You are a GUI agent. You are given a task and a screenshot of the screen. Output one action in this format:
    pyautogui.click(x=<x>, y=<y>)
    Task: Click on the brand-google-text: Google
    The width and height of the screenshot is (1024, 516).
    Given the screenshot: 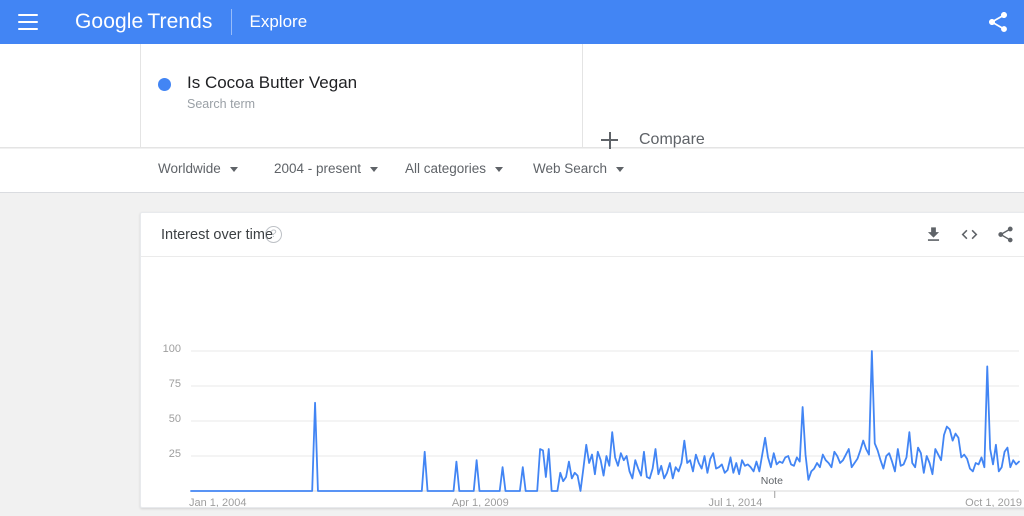 What is the action you would take?
    pyautogui.click(x=109, y=21)
    